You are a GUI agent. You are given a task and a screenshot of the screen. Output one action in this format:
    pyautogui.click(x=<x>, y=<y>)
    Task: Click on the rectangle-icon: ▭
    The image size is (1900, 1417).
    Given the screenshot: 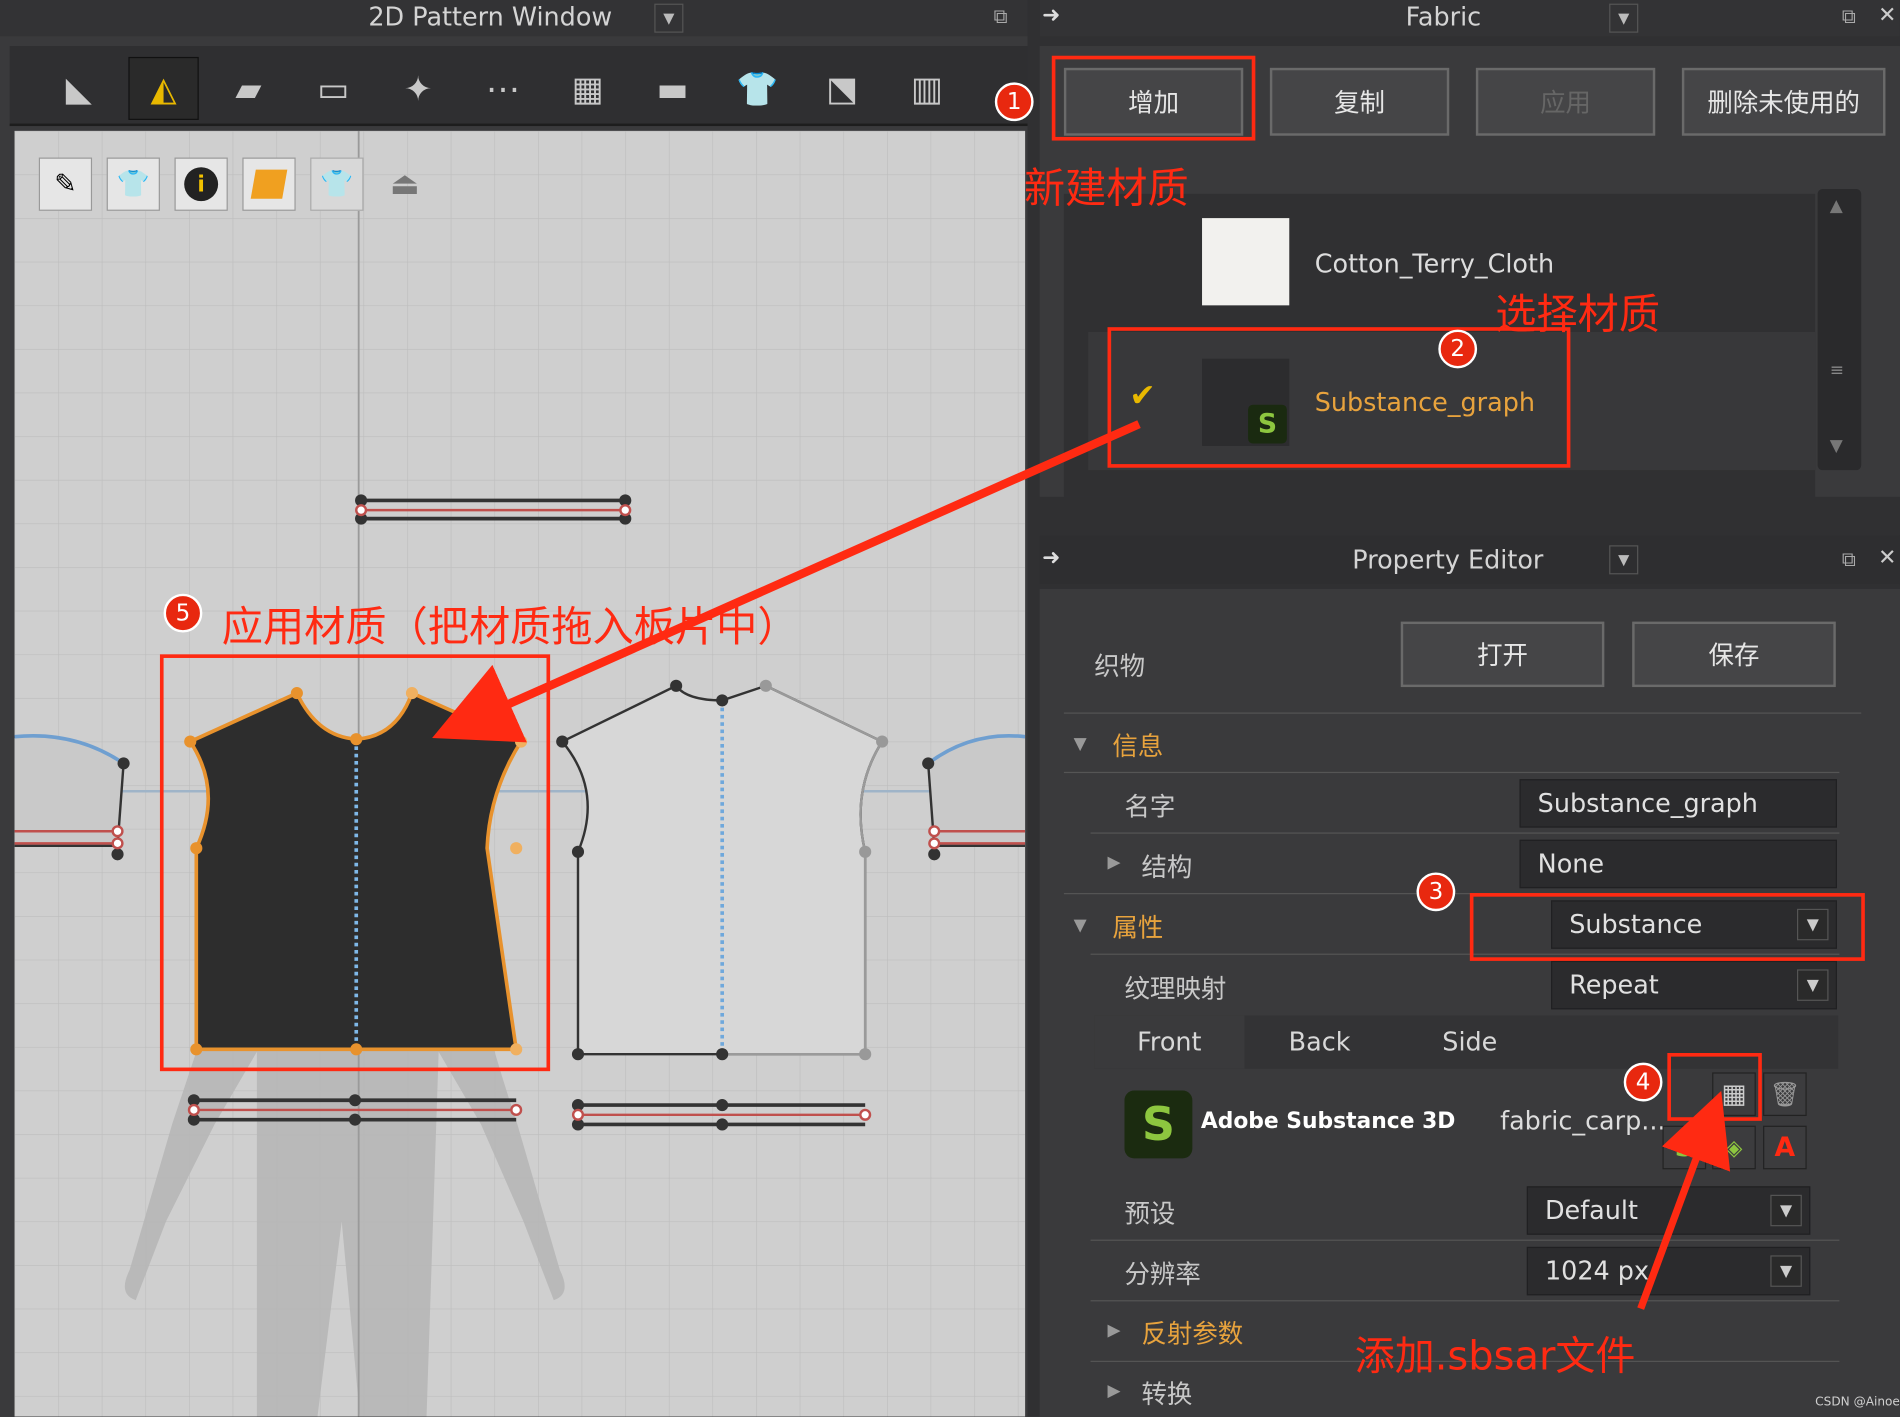 What is the action you would take?
    pyautogui.click(x=333, y=88)
    